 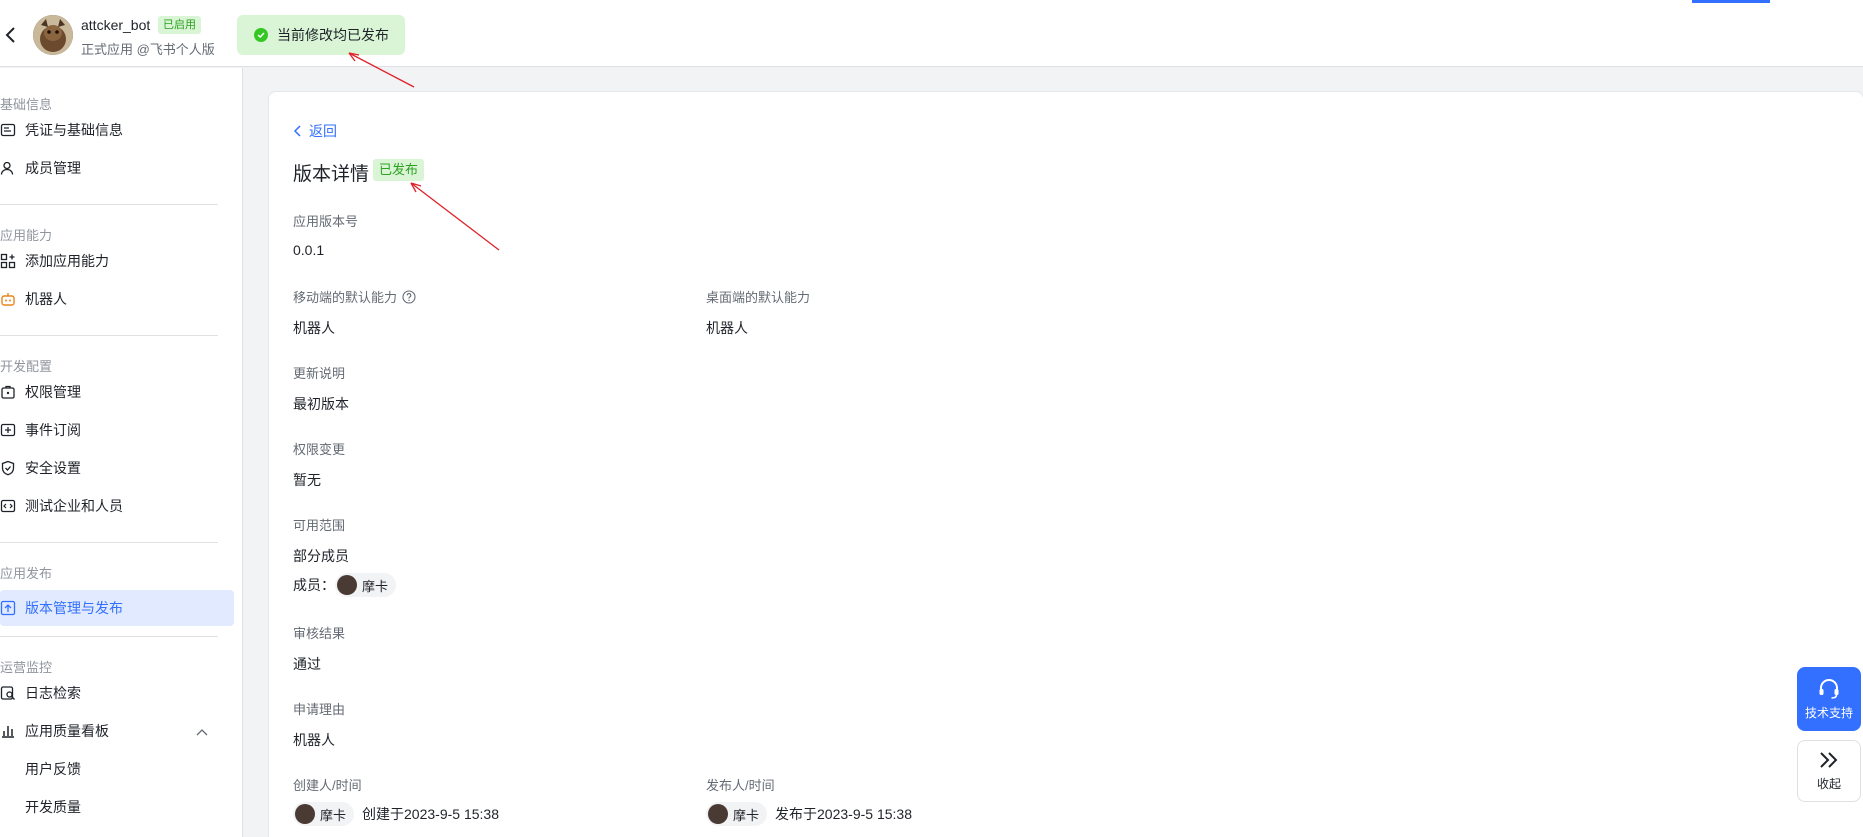 What do you see at coordinates (117, 468) in the screenshot?
I see `sidebar-item-security: 安全设置` at bounding box center [117, 468].